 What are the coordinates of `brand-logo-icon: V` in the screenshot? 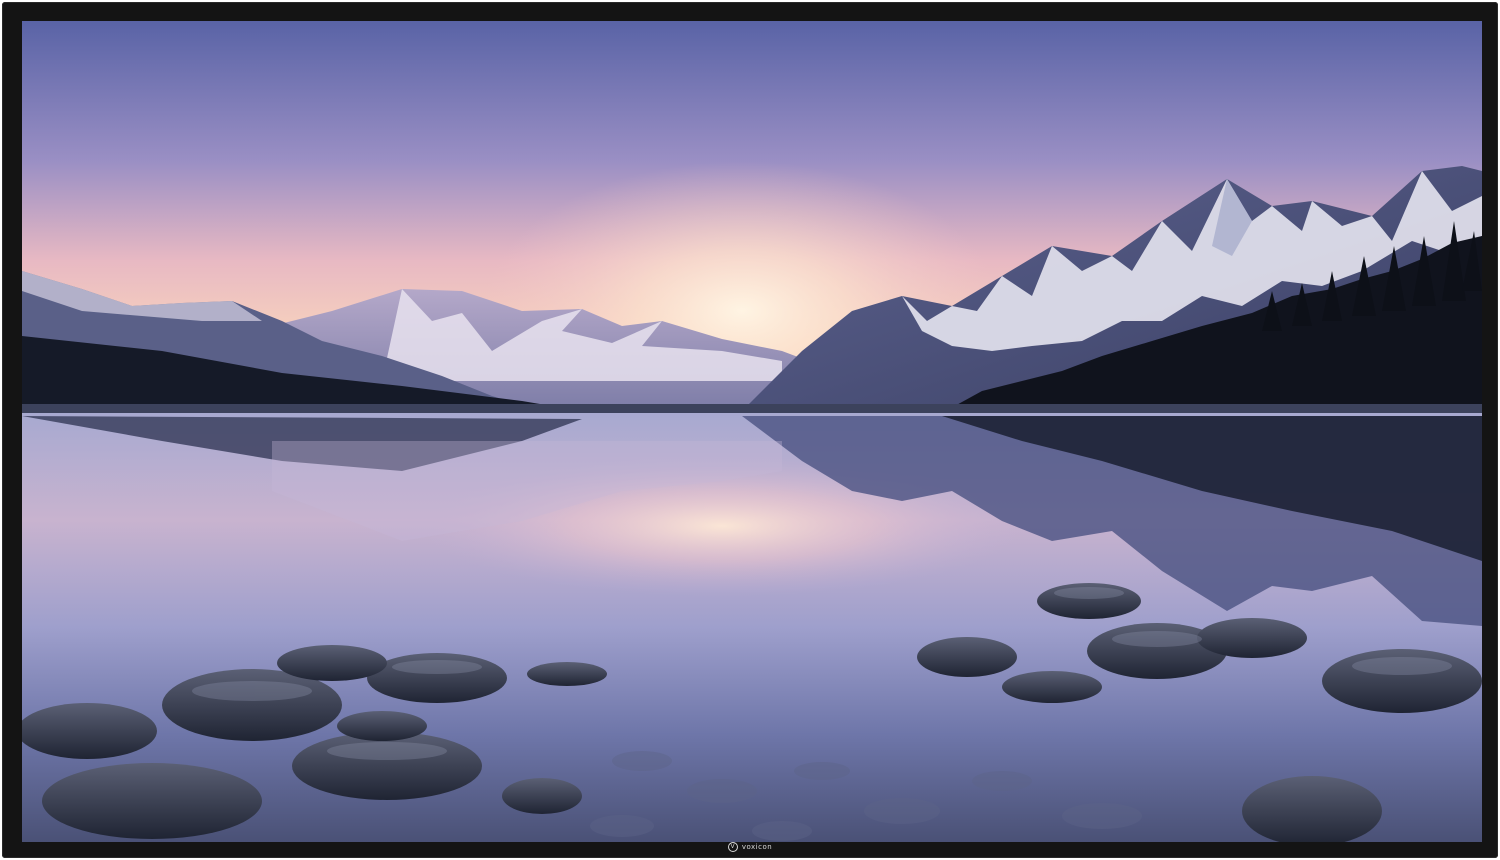 It's located at (732, 847).